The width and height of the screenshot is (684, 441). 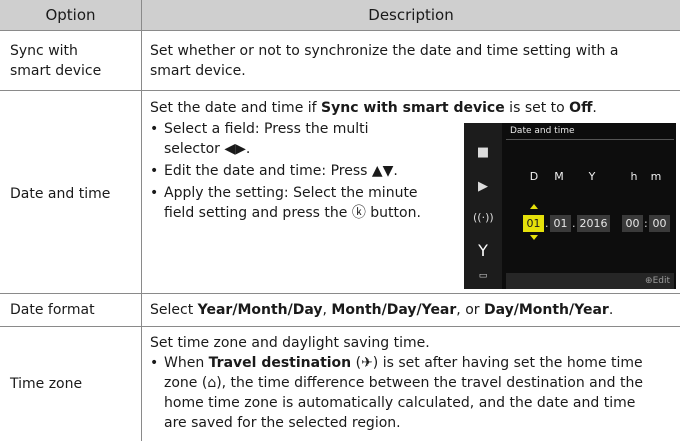 I want to click on minute-field: 00, so click(x=659, y=223).